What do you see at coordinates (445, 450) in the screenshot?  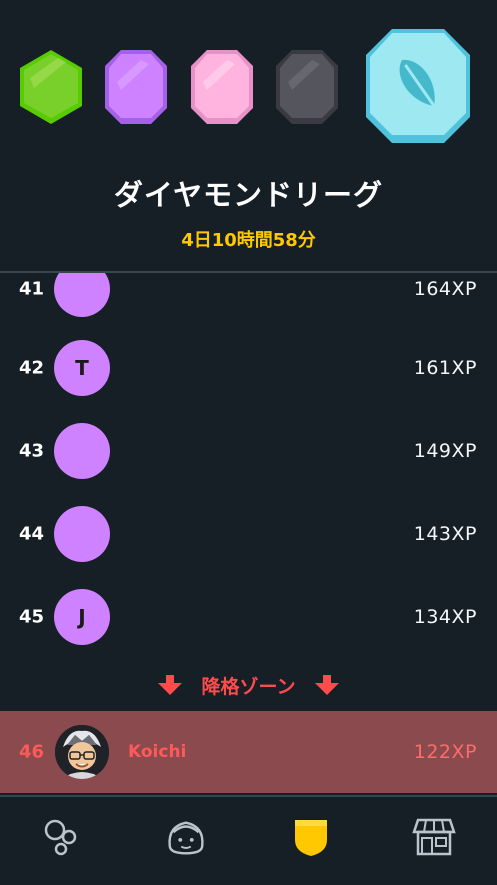 I see `xp-value: 149XP` at bounding box center [445, 450].